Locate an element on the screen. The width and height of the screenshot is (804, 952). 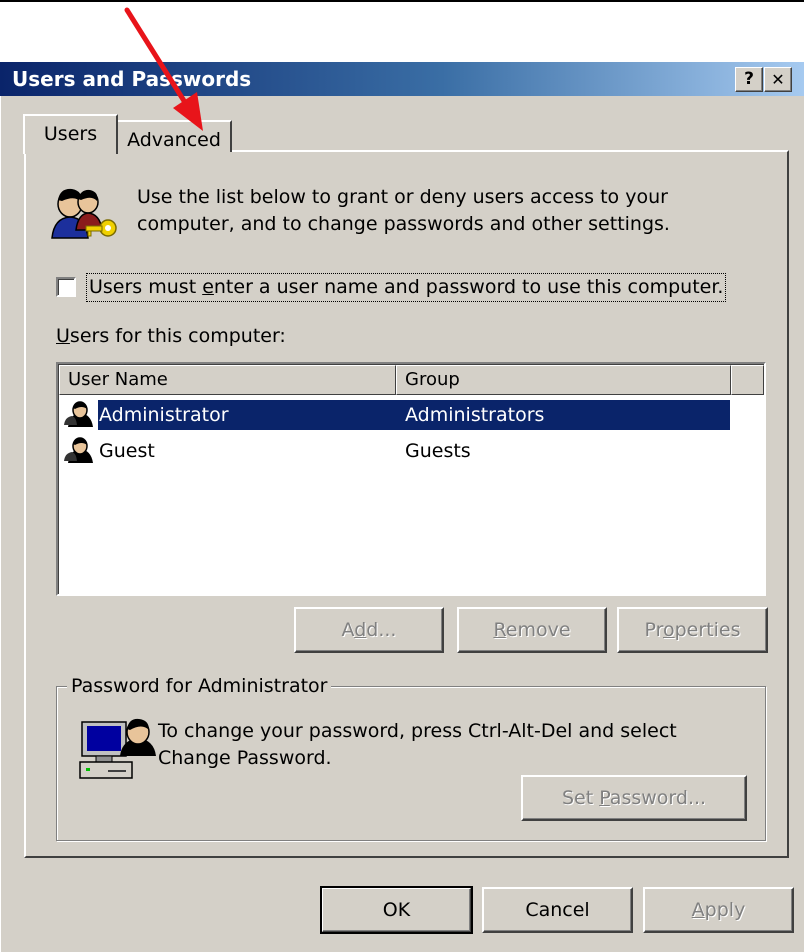
window-title: Users and Passwords is located at coordinates (132, 79).